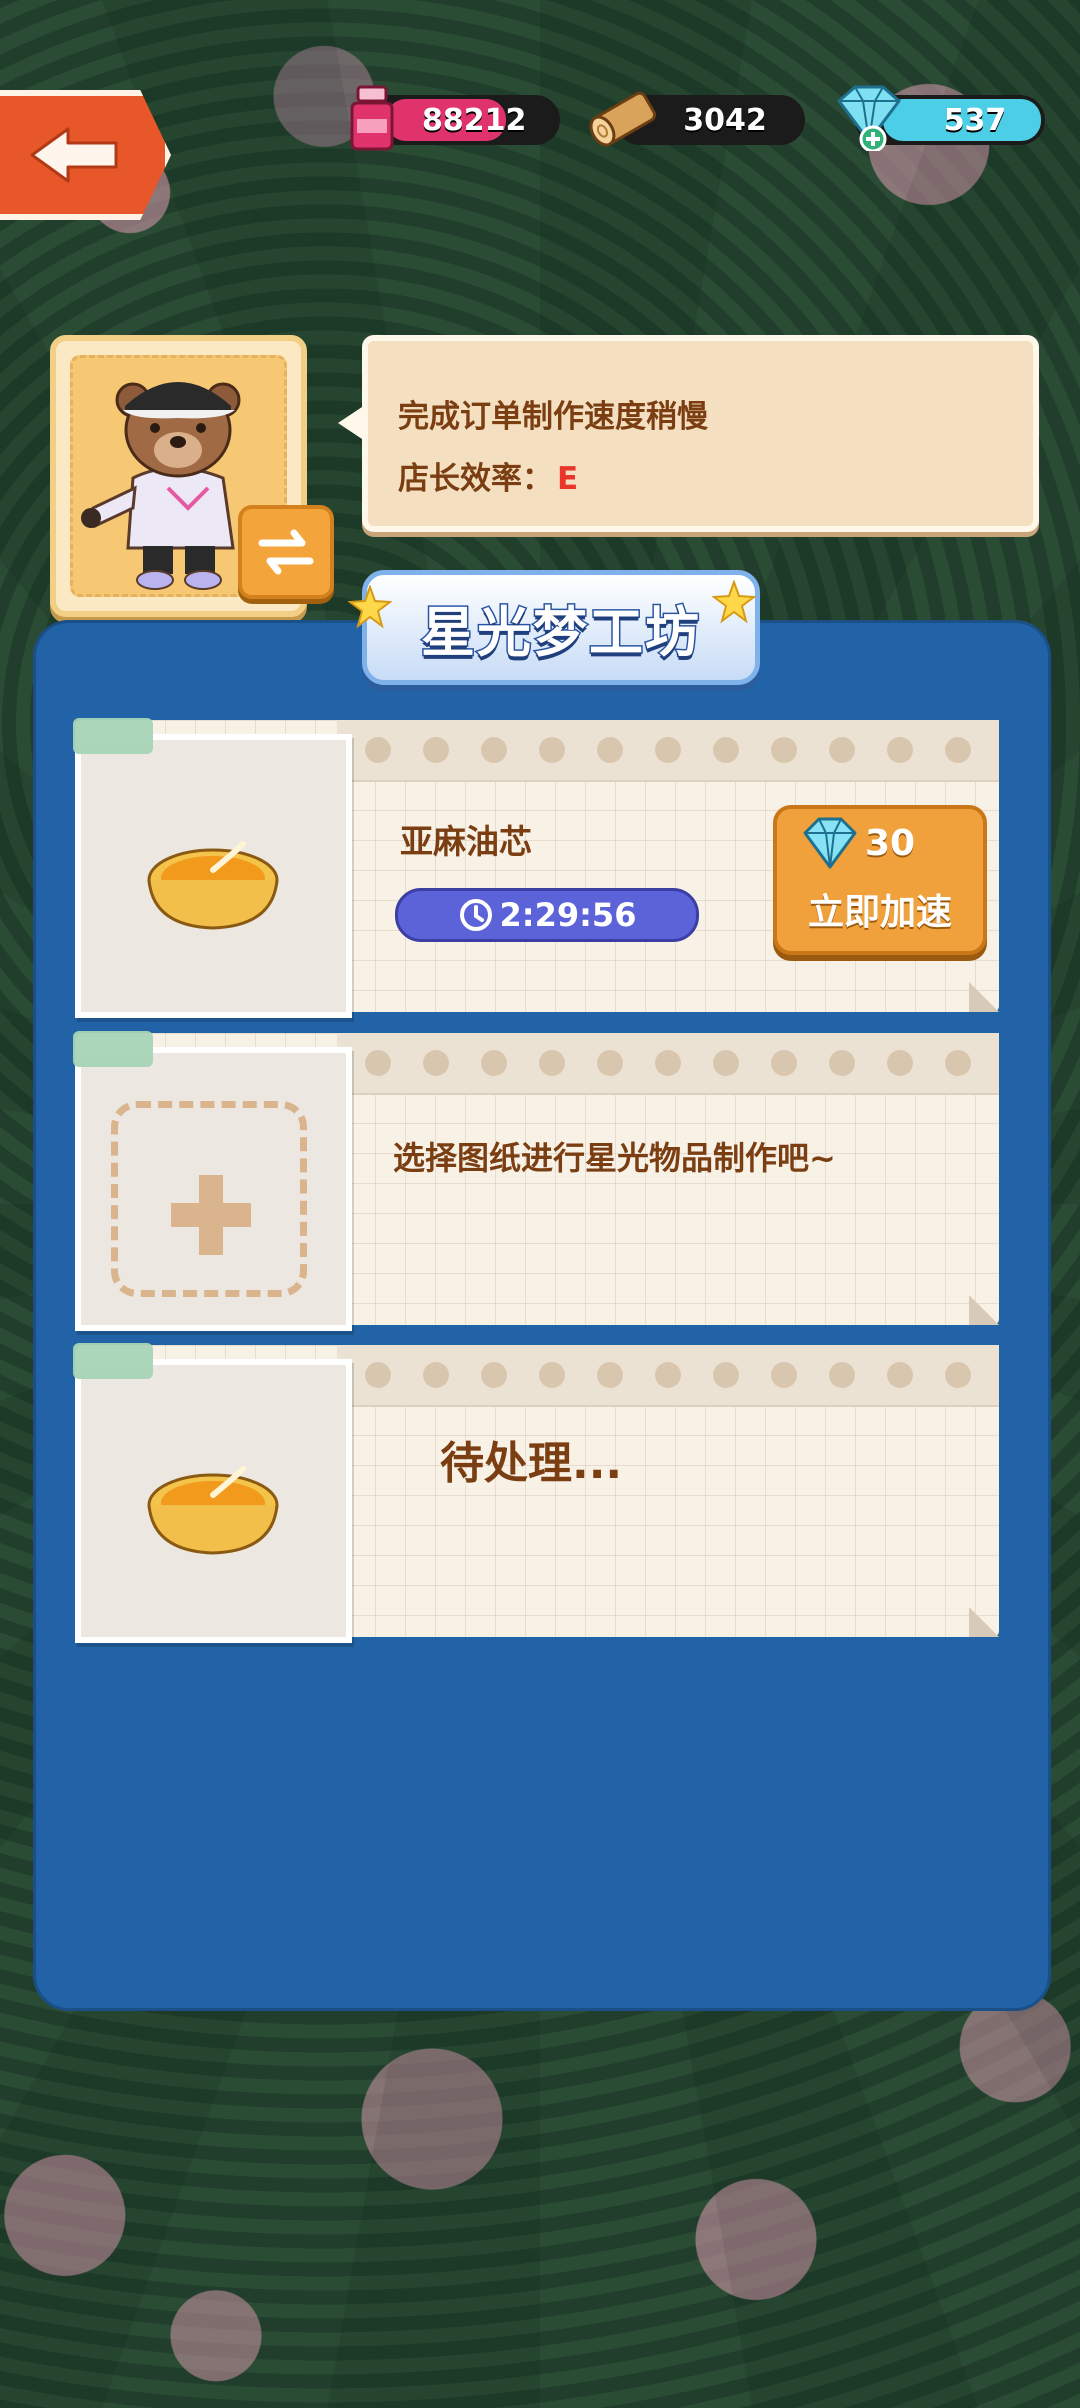 This screenshot has height=2408, width=1080. I want to click on manager-speech-bubble: 完成订单制作速度稍慢 店长效率： E, so click(688, 433).